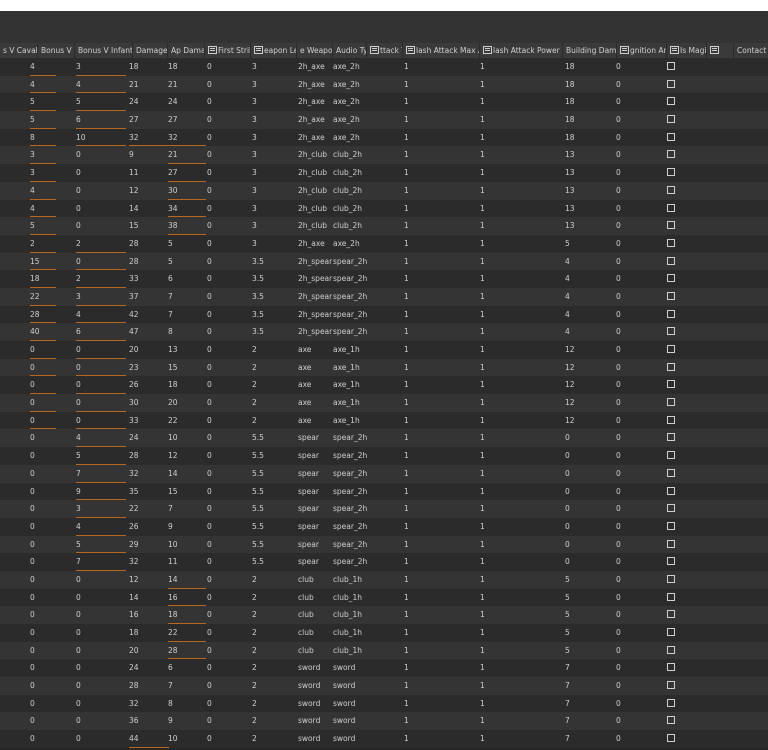 The image size is (768, 750). I want to click on cell-building-damage: 13, so click(585, 155).